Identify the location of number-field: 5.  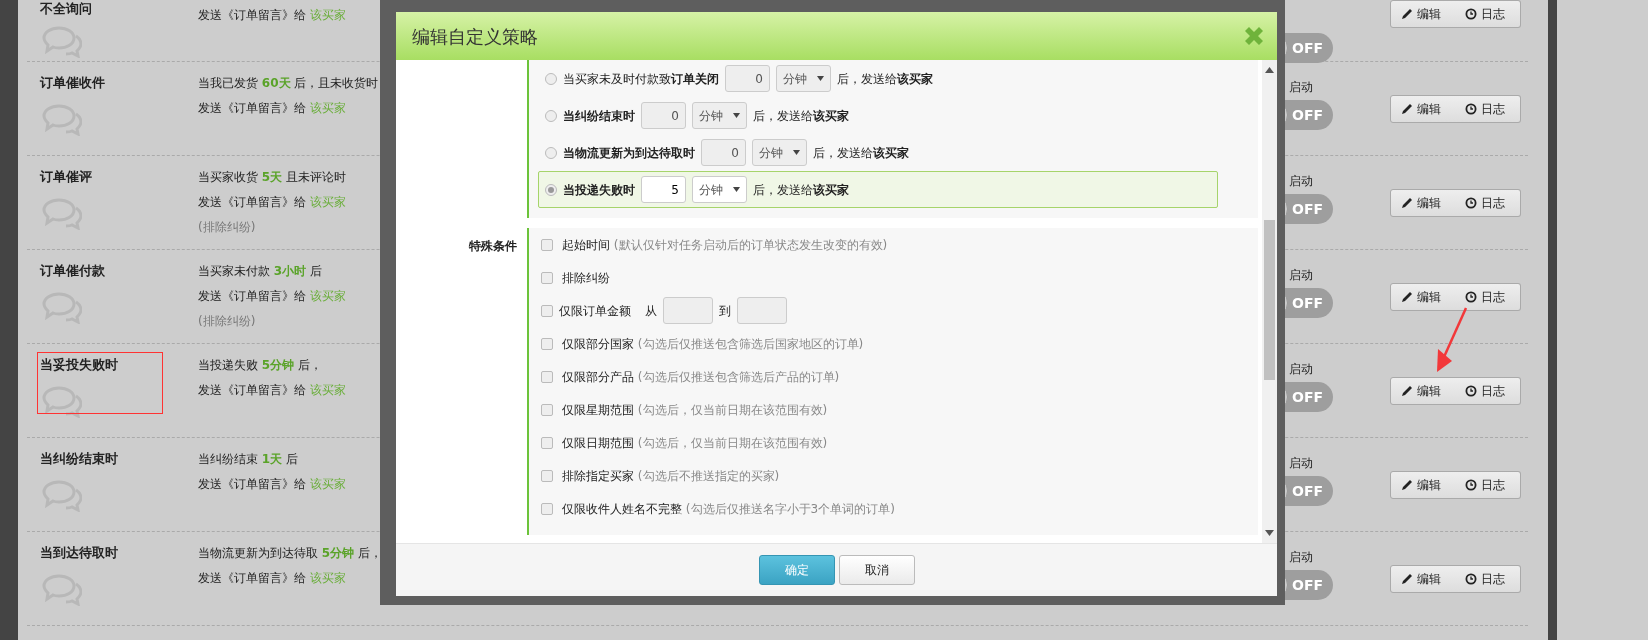
(663, 189).